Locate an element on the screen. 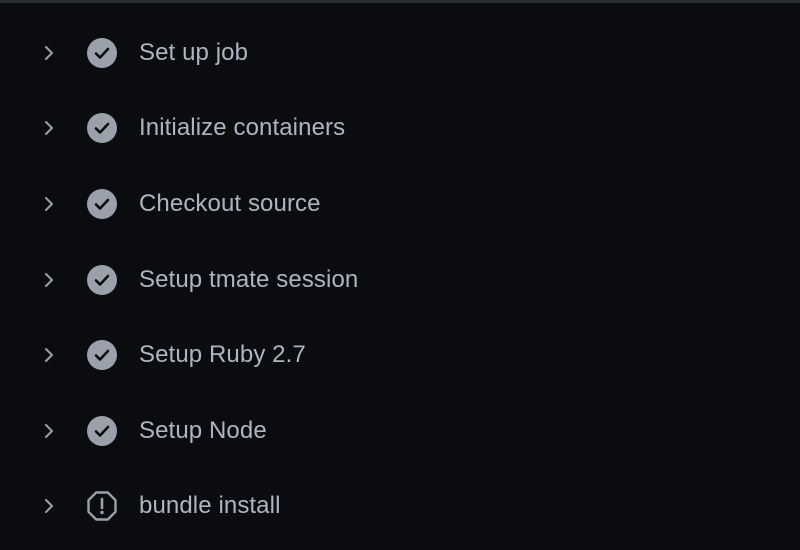 The width and height of the screenshot is (800, 550). step-row-setup-tmate-session: Setup tmate session is located at coordinates (400, 280).